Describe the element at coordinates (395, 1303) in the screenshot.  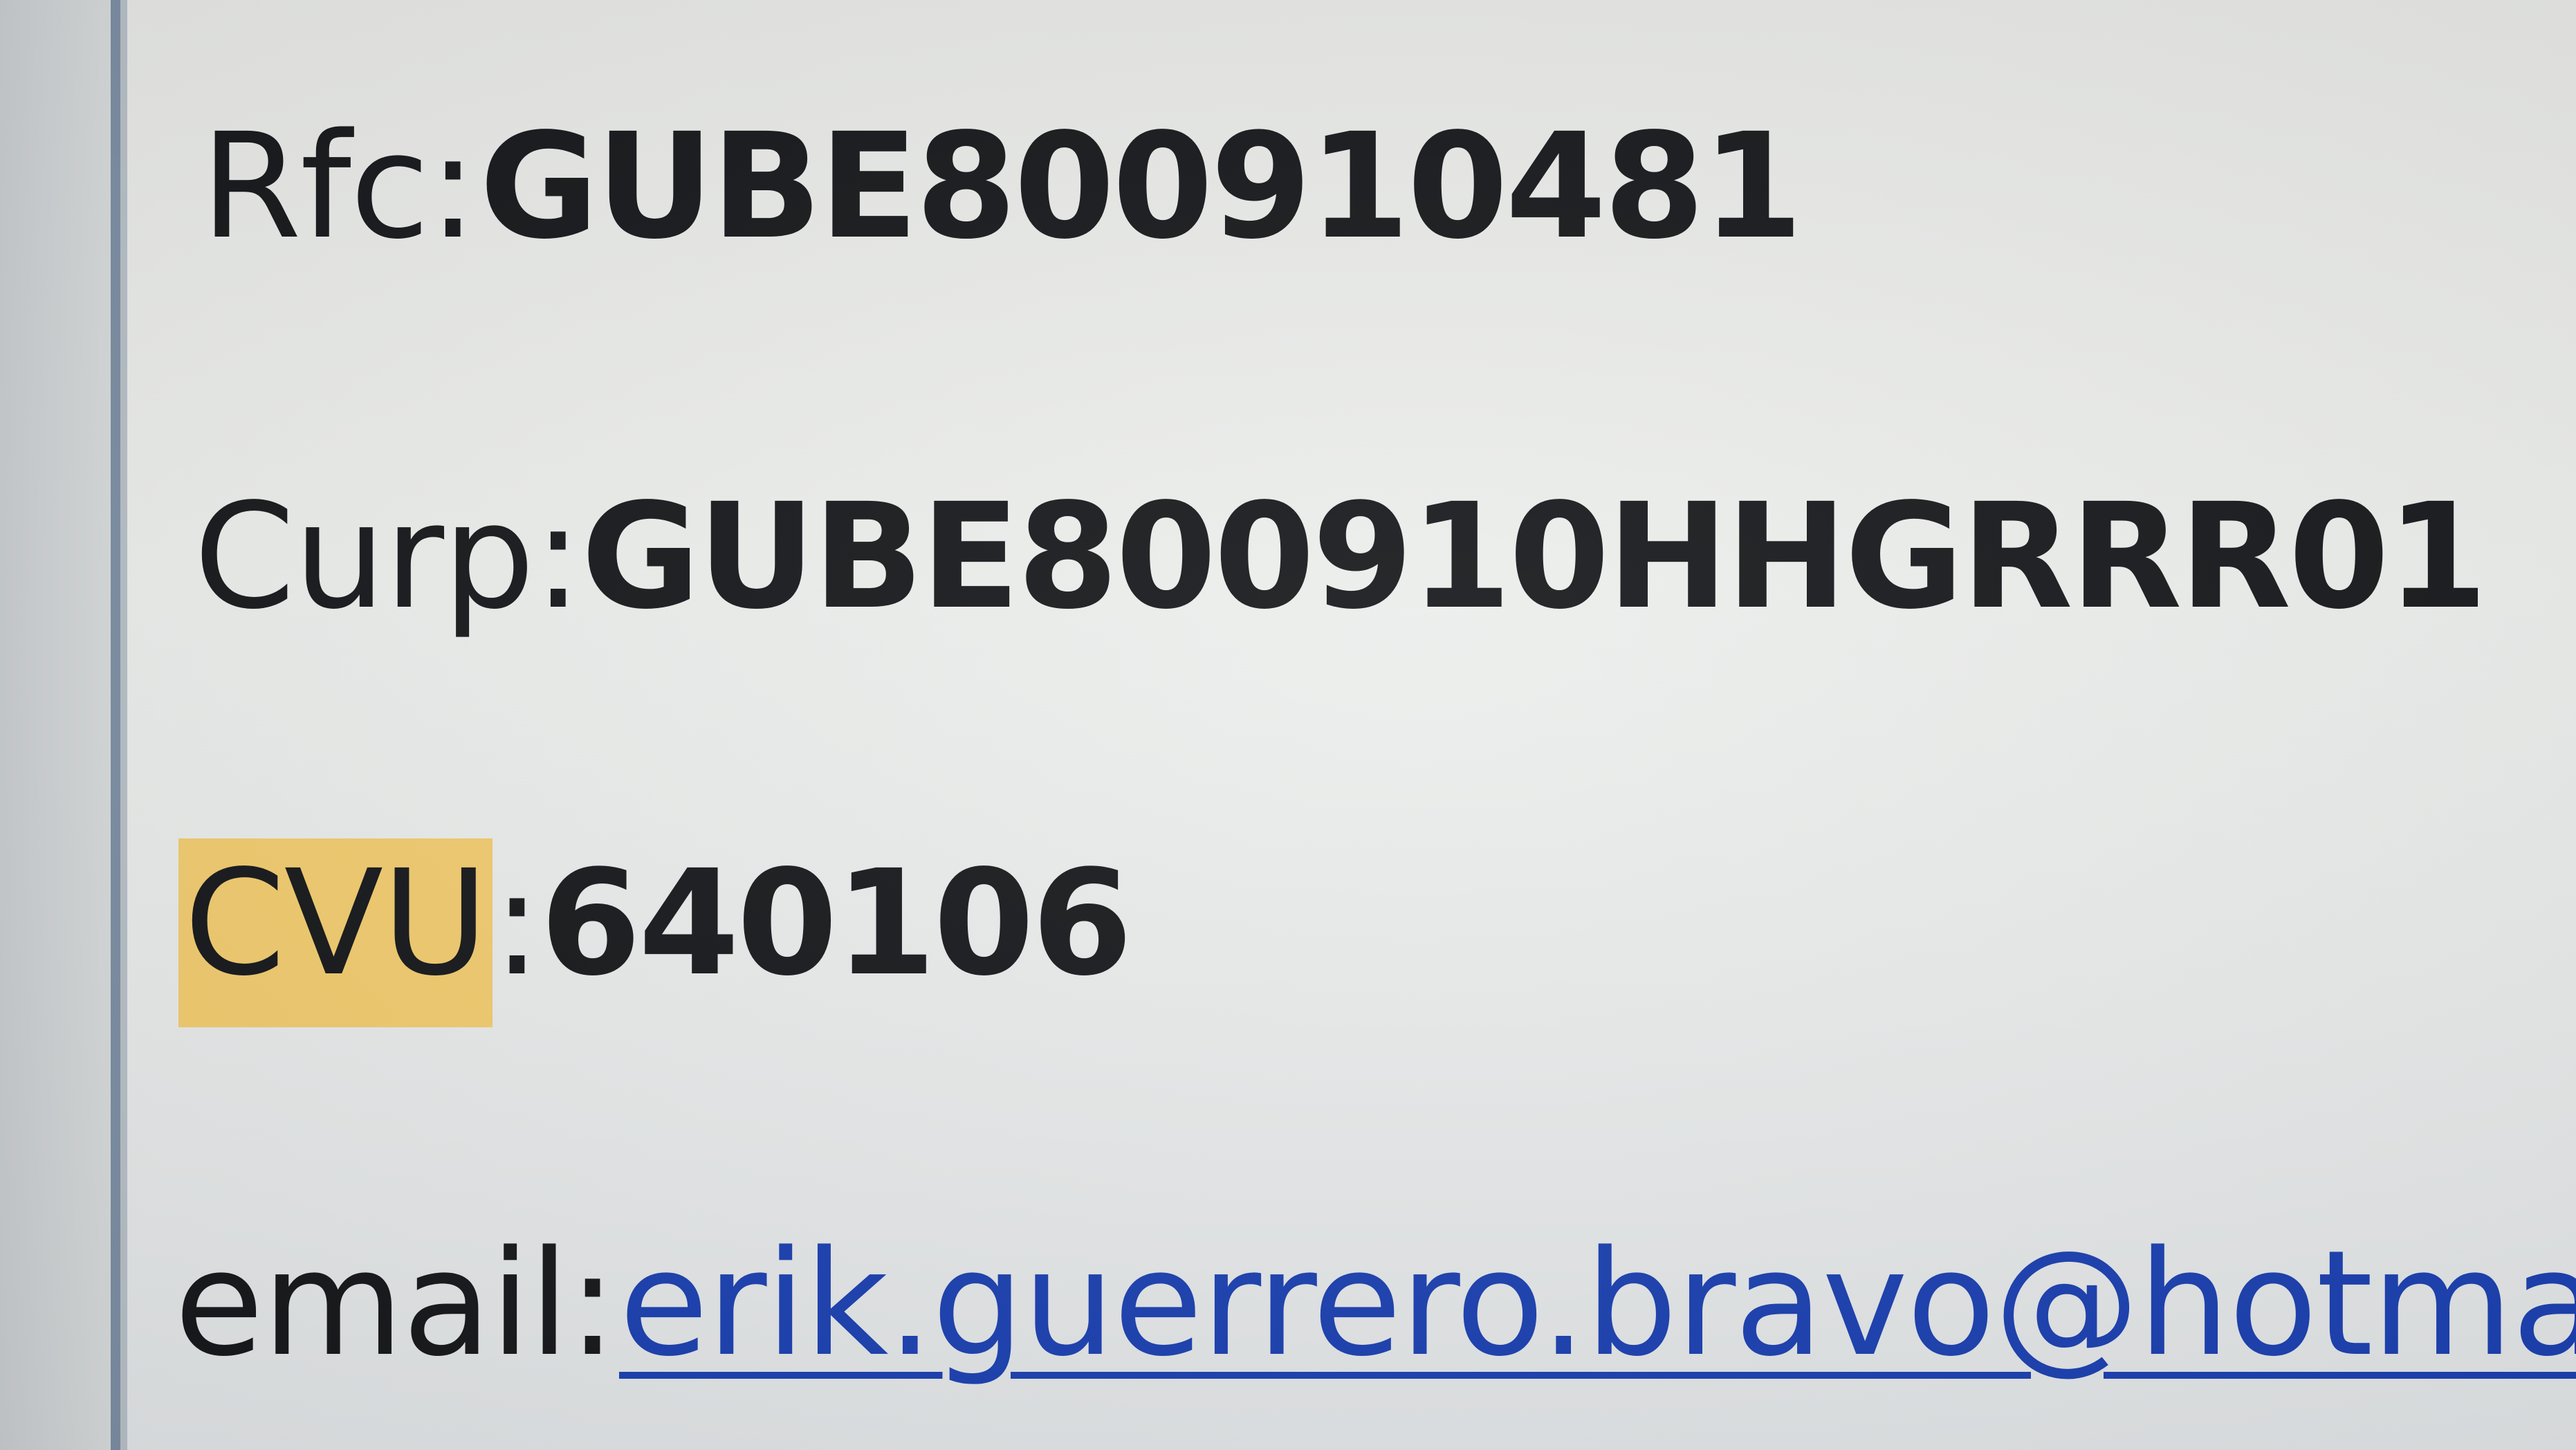
I see `email-label: email:` at that location.